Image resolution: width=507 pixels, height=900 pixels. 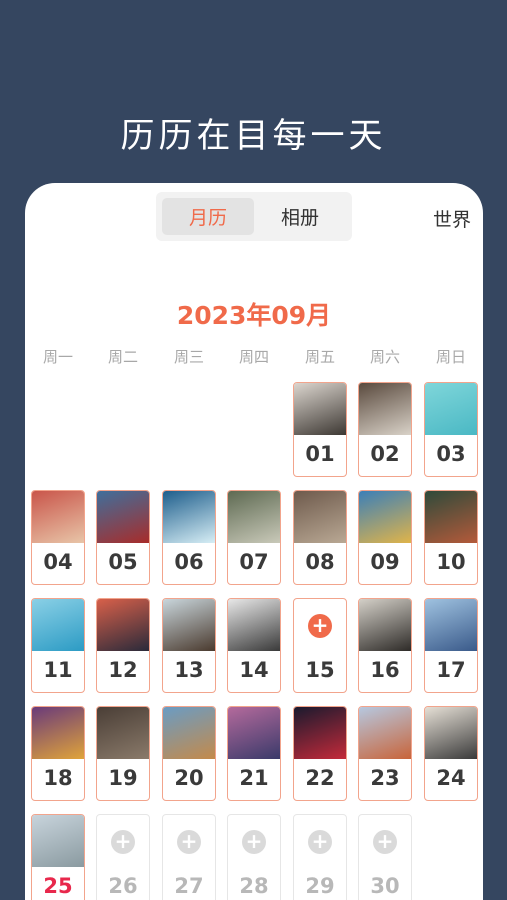 I want to click on day-cell-22: 22, so click(x=320, y=753).